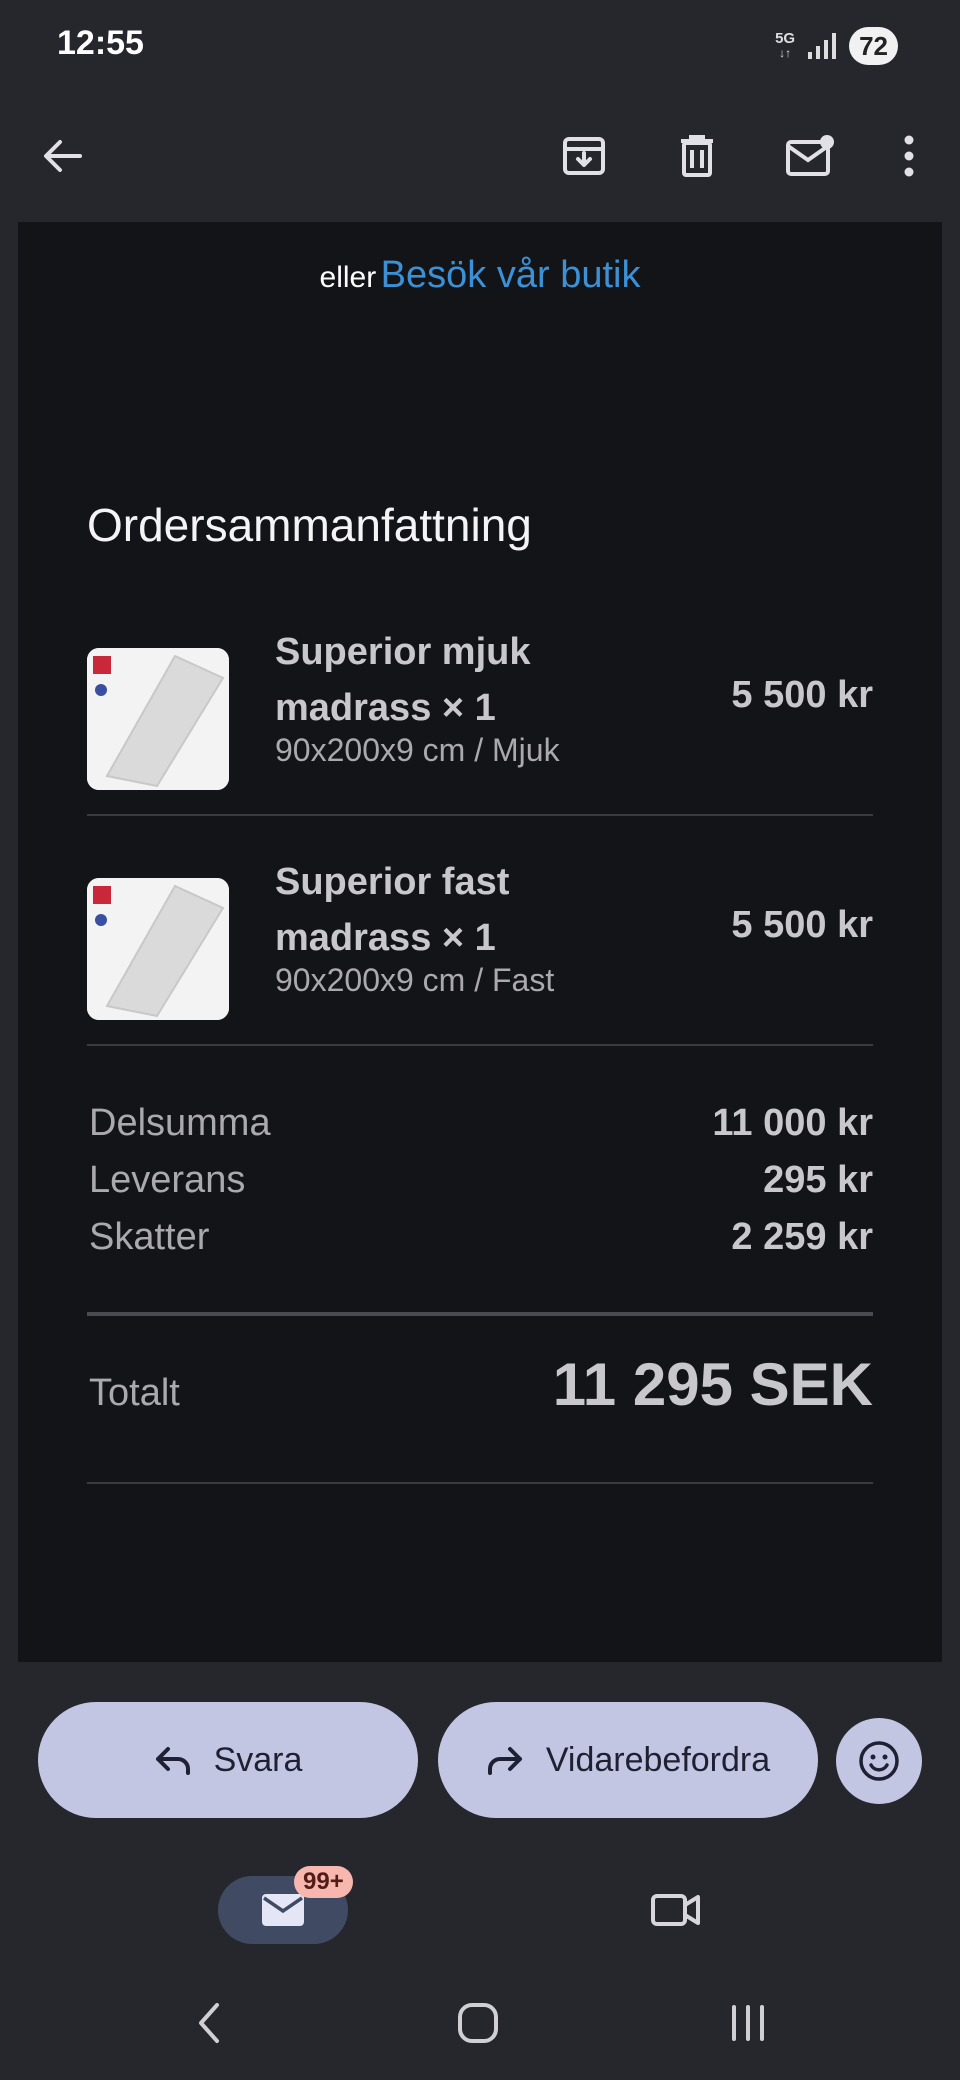 The image size is (960, 2080). Describe the element at coordinates (802, 1237) in the screenshot. I see `cost-value: 2 259 kr` at that location.